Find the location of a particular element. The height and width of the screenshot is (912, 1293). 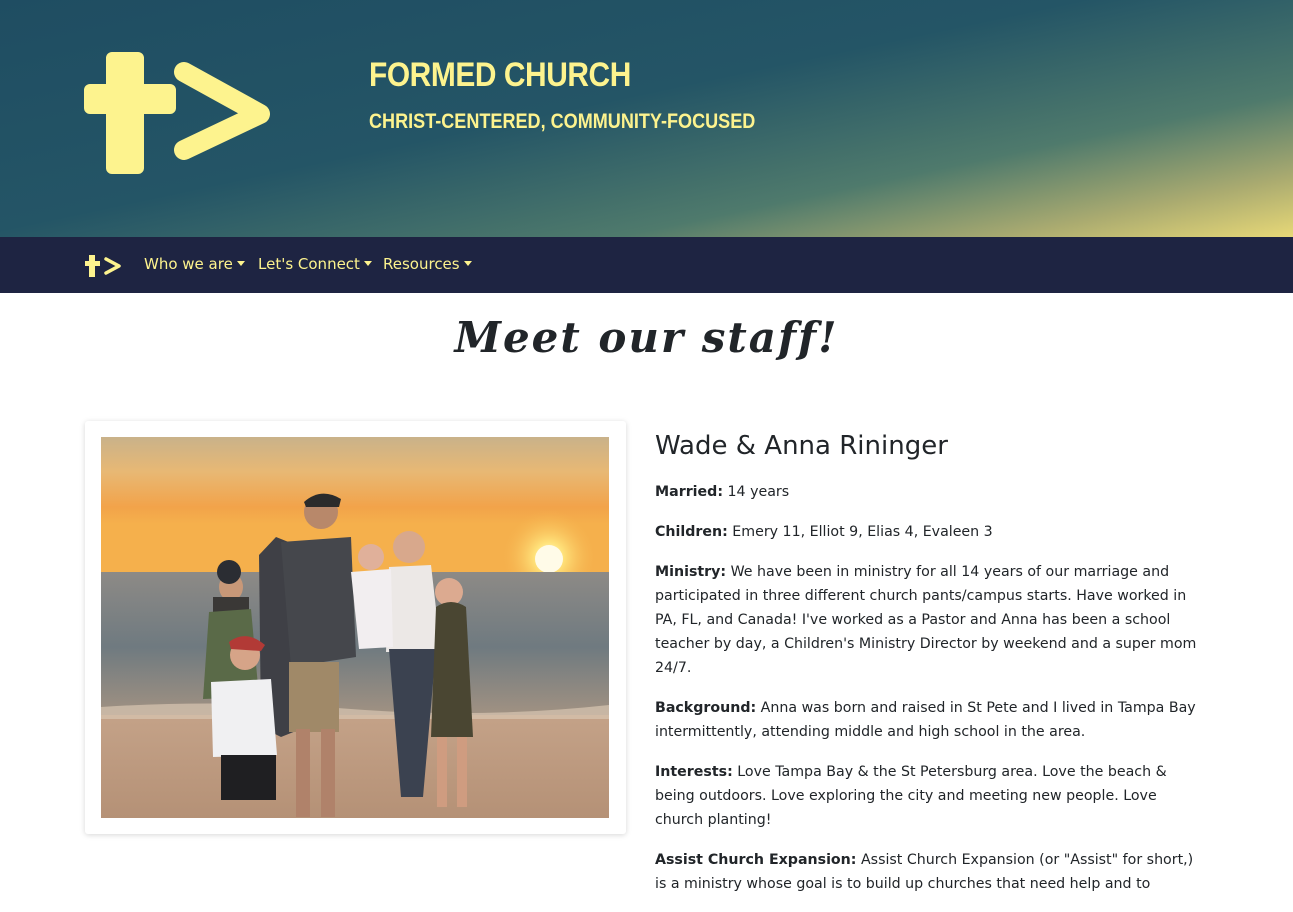

bio-label: Background: is located at coordinates (706, 708).